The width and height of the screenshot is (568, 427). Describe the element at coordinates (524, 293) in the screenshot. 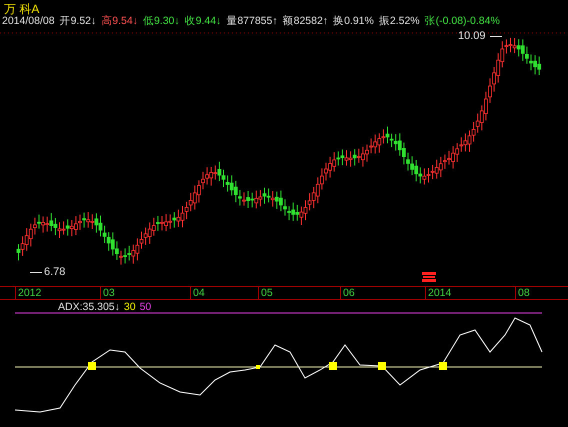

I see `axis-label: 08` at that location.